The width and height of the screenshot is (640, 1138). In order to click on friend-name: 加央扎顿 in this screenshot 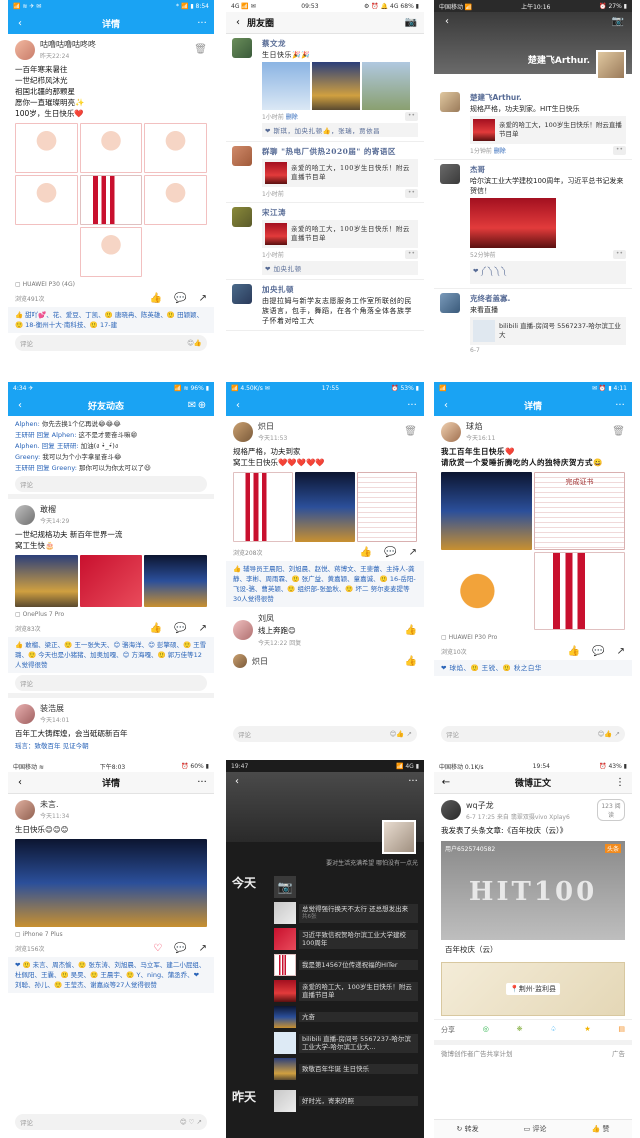, I will do `click(340, 289)`.